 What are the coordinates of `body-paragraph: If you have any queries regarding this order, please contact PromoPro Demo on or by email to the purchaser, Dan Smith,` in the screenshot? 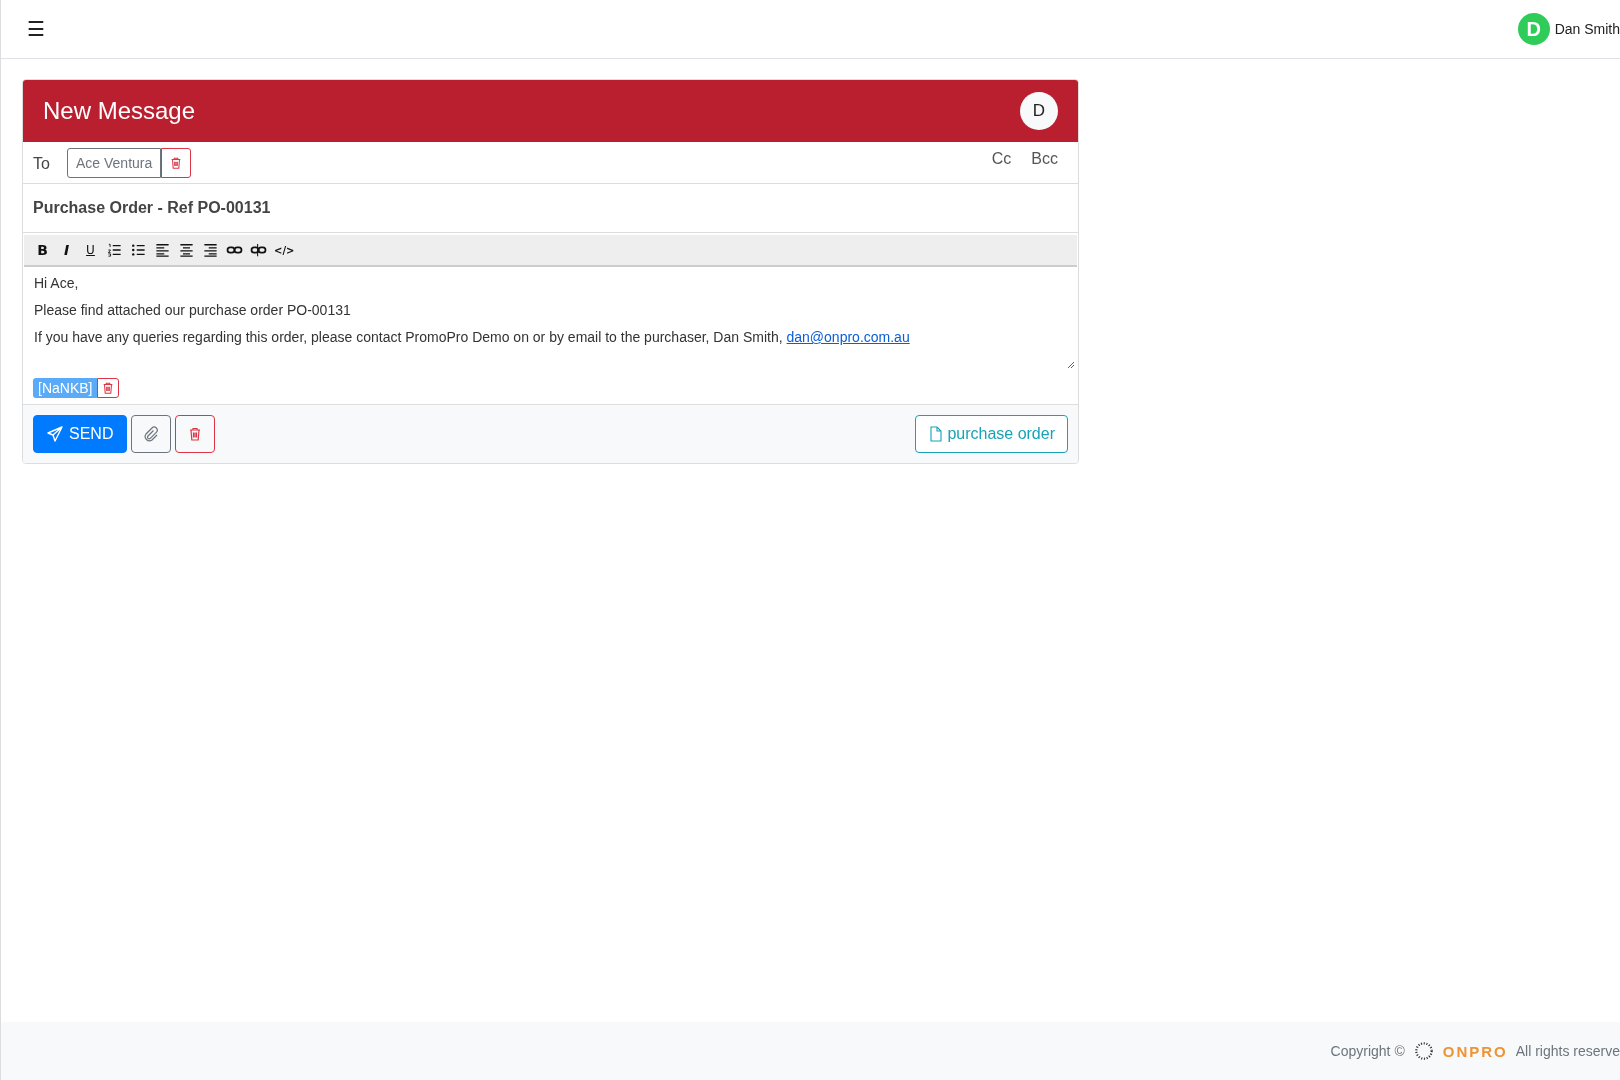 It's located at (408, 337).